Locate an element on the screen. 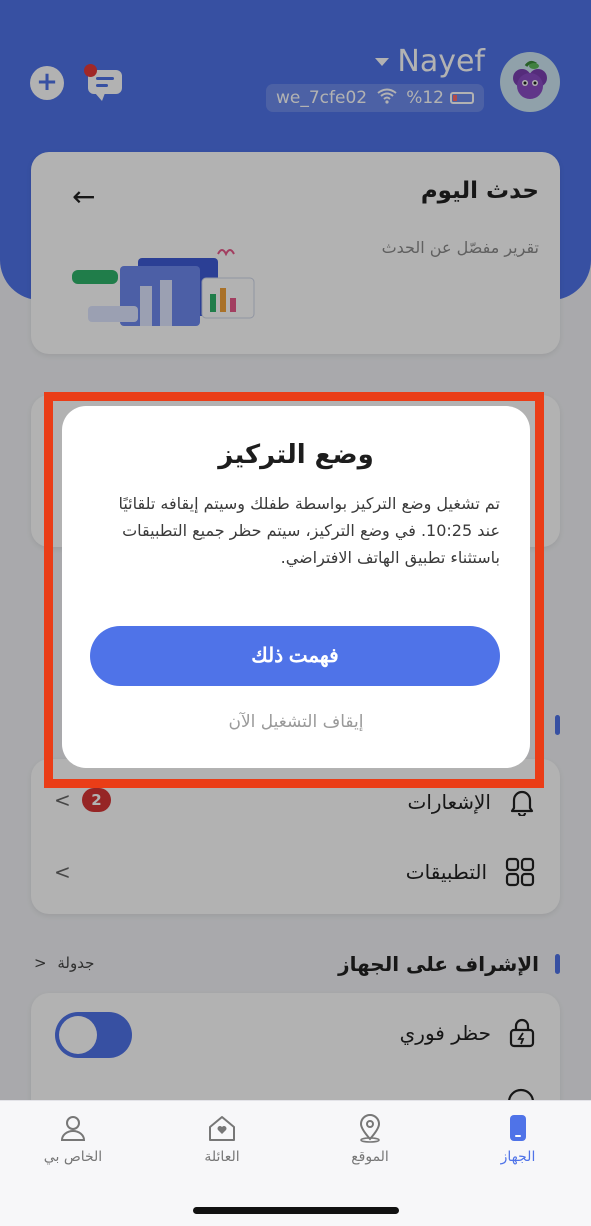  nav-label-device: الجهاز is located at coordinates (518, 1157).